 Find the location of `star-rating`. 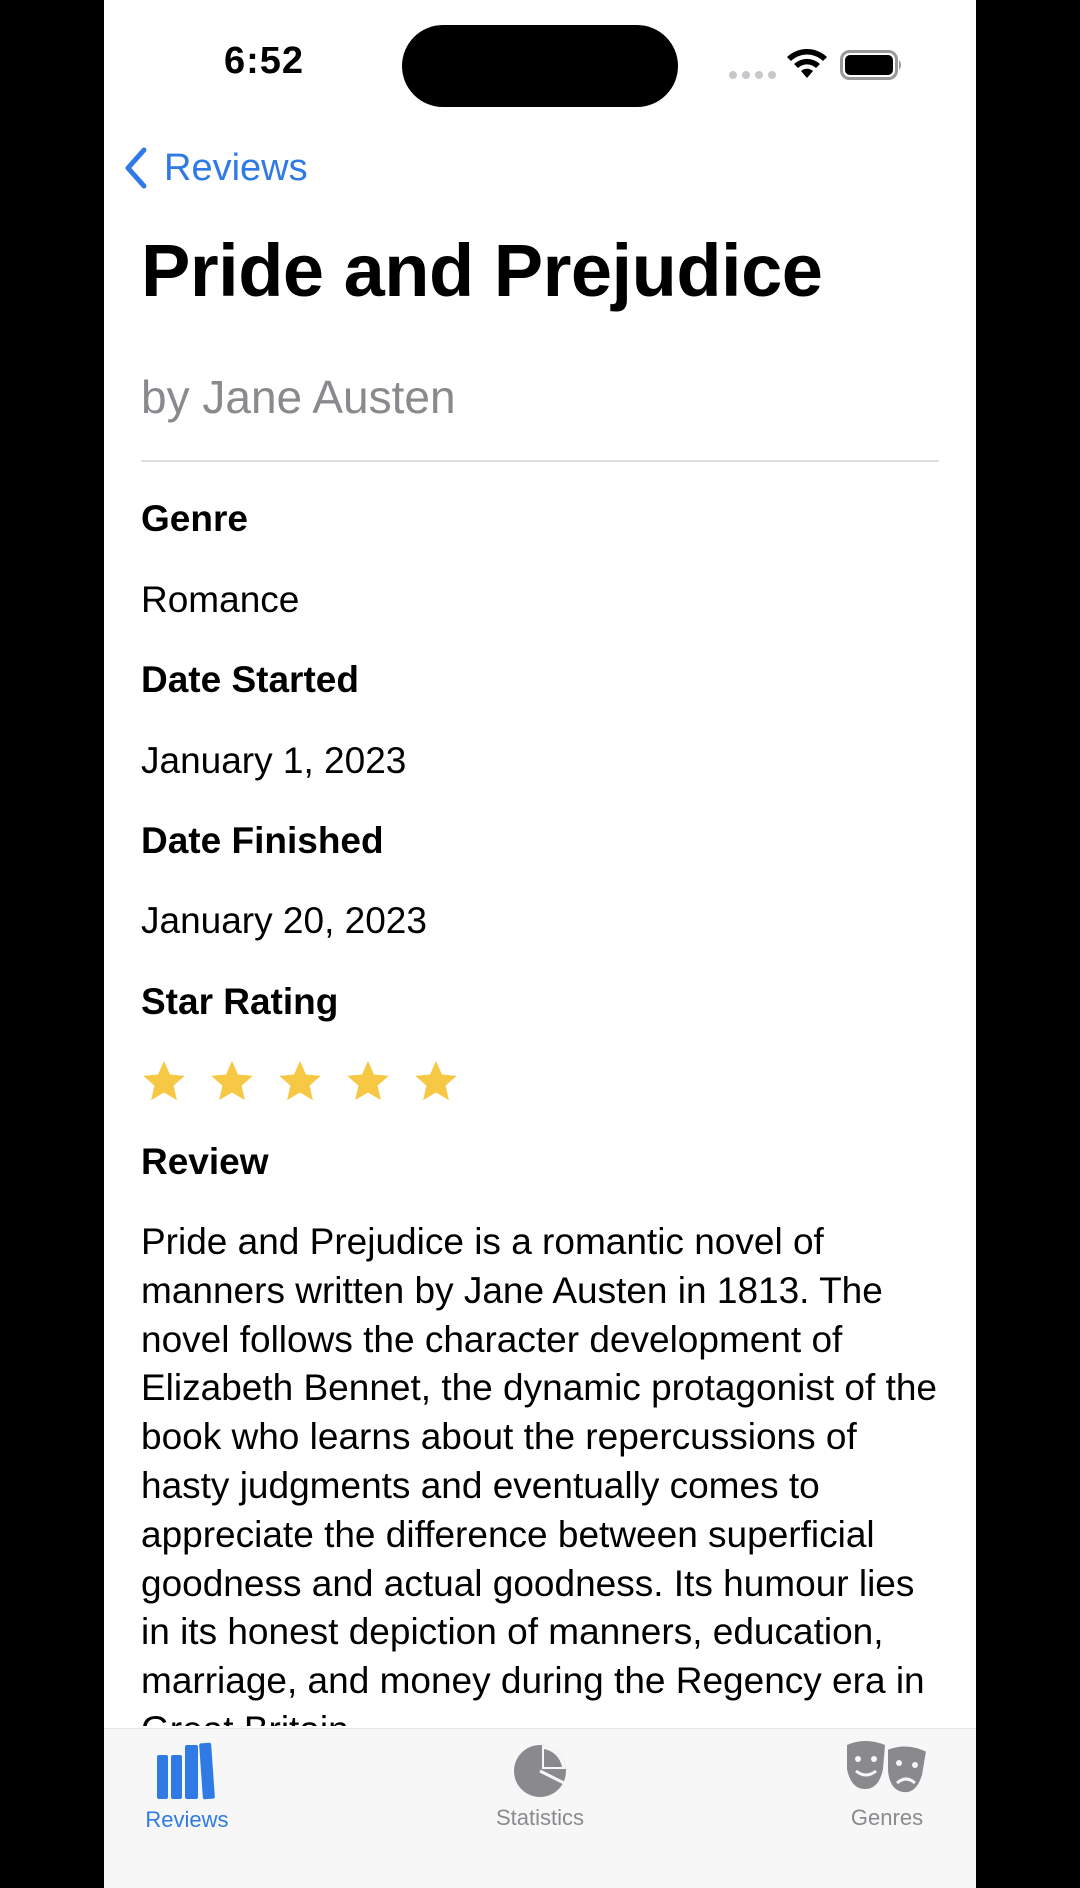

star-rating is located at coordinates (300, 1084).